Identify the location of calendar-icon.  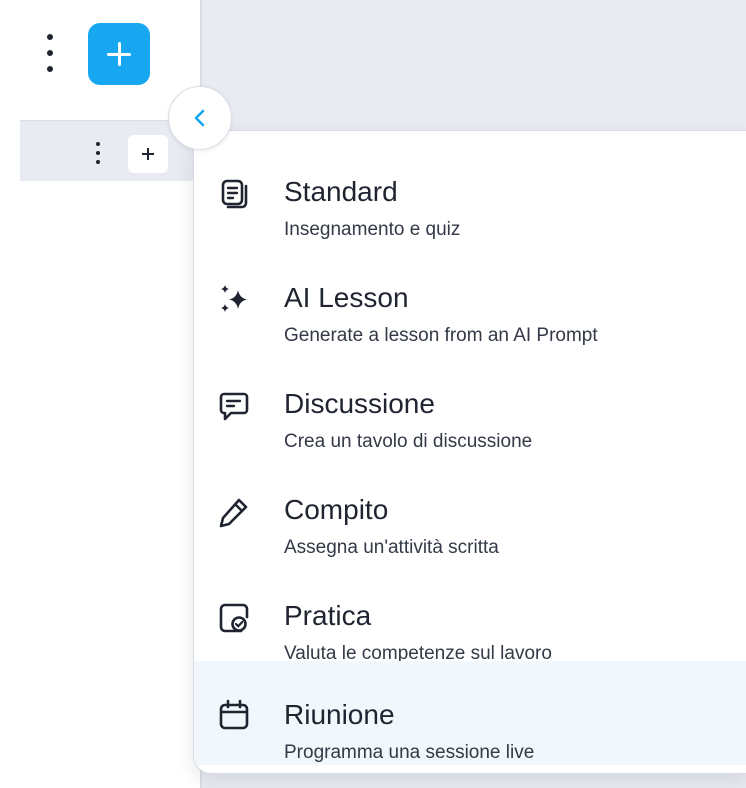
(234, 714).